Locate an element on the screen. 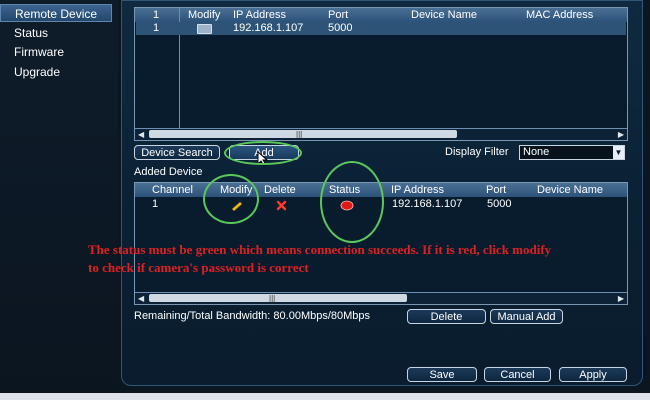 Image resolution: width=650 pixels, height=400 pixels. sidebar-item-firmware: Firmware is located at coordinates (56, 52).